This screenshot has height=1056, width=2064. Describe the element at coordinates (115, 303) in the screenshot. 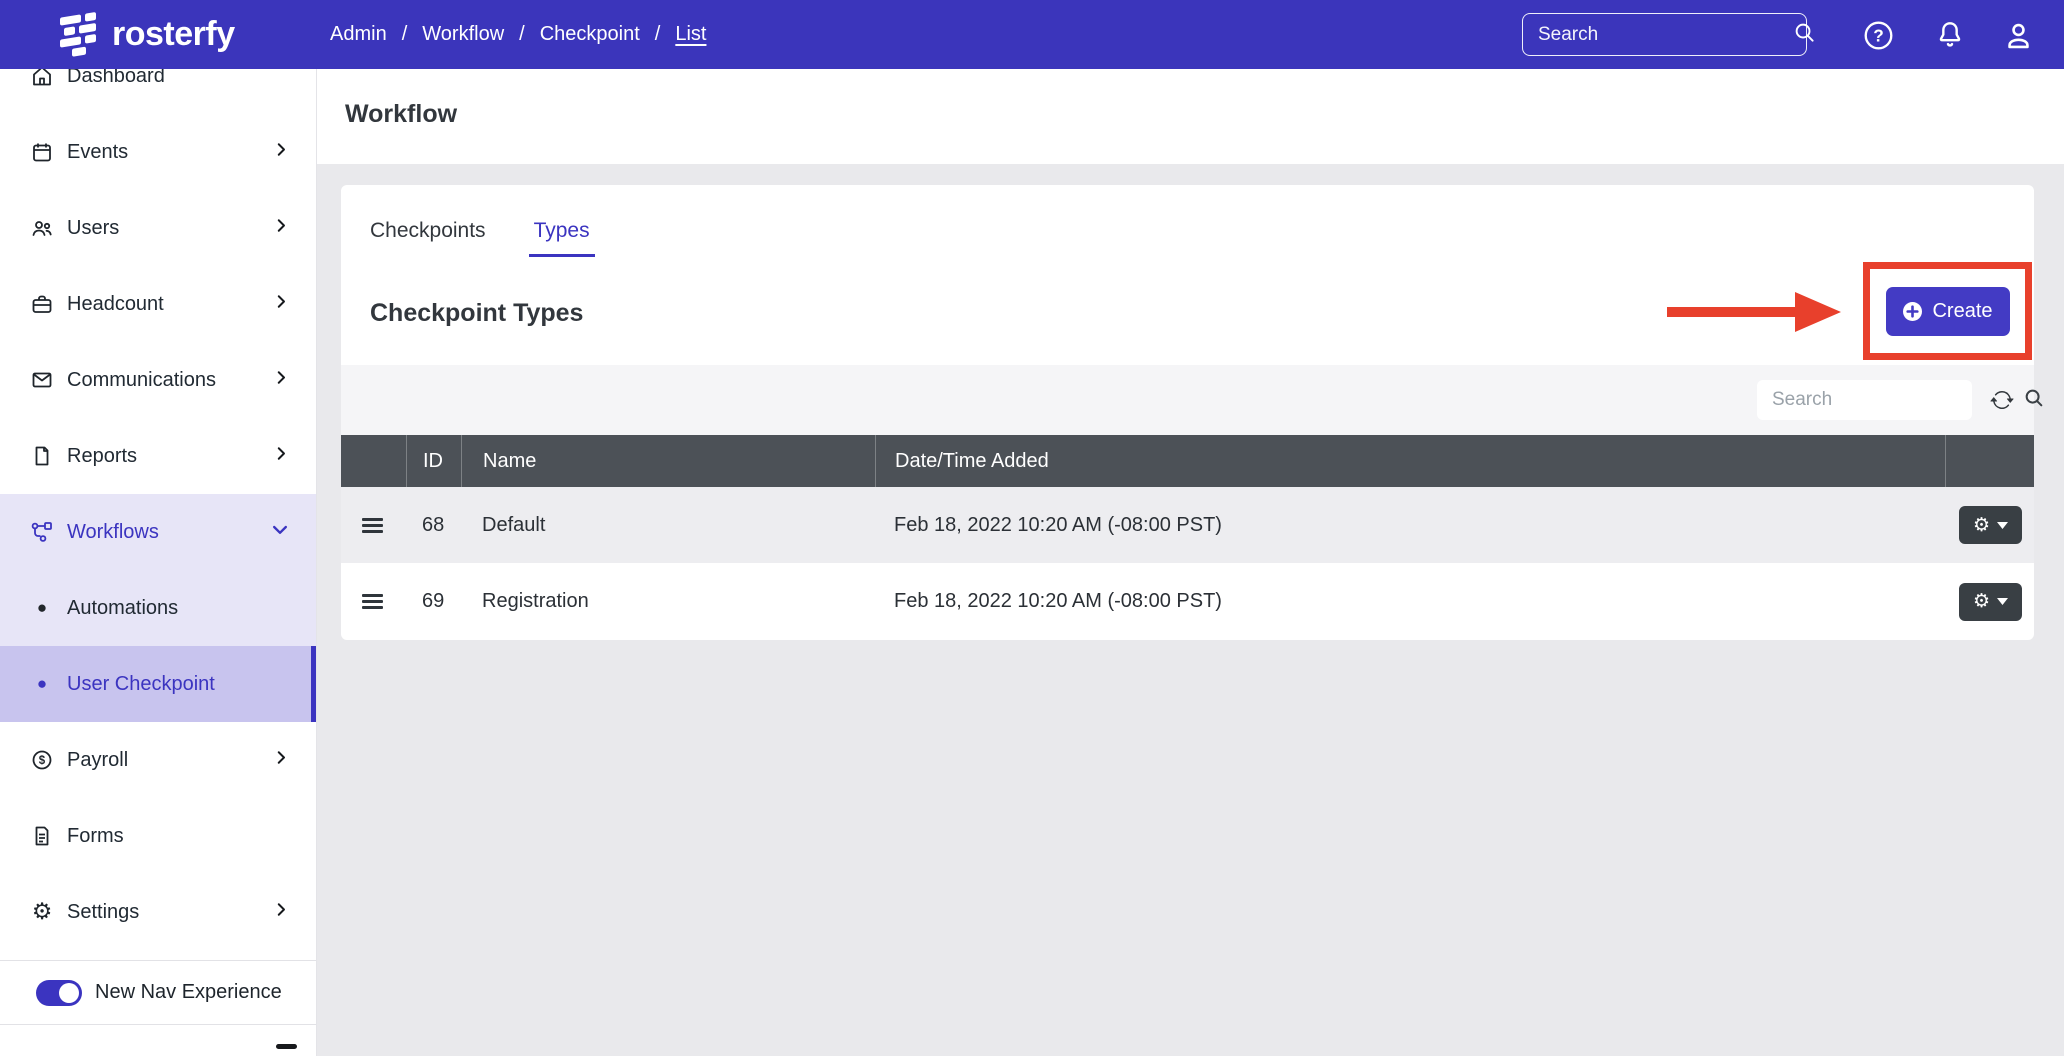

I see `sidebar-item-label: Headcount` at that location.